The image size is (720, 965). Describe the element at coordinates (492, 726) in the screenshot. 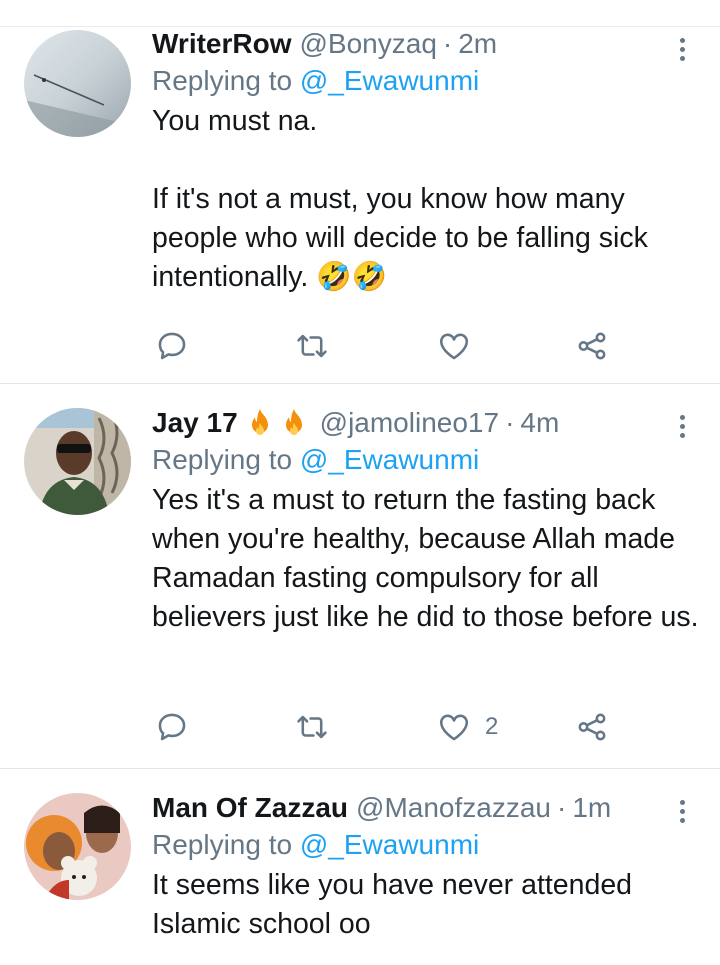

I see `like-count: 2` at that location.